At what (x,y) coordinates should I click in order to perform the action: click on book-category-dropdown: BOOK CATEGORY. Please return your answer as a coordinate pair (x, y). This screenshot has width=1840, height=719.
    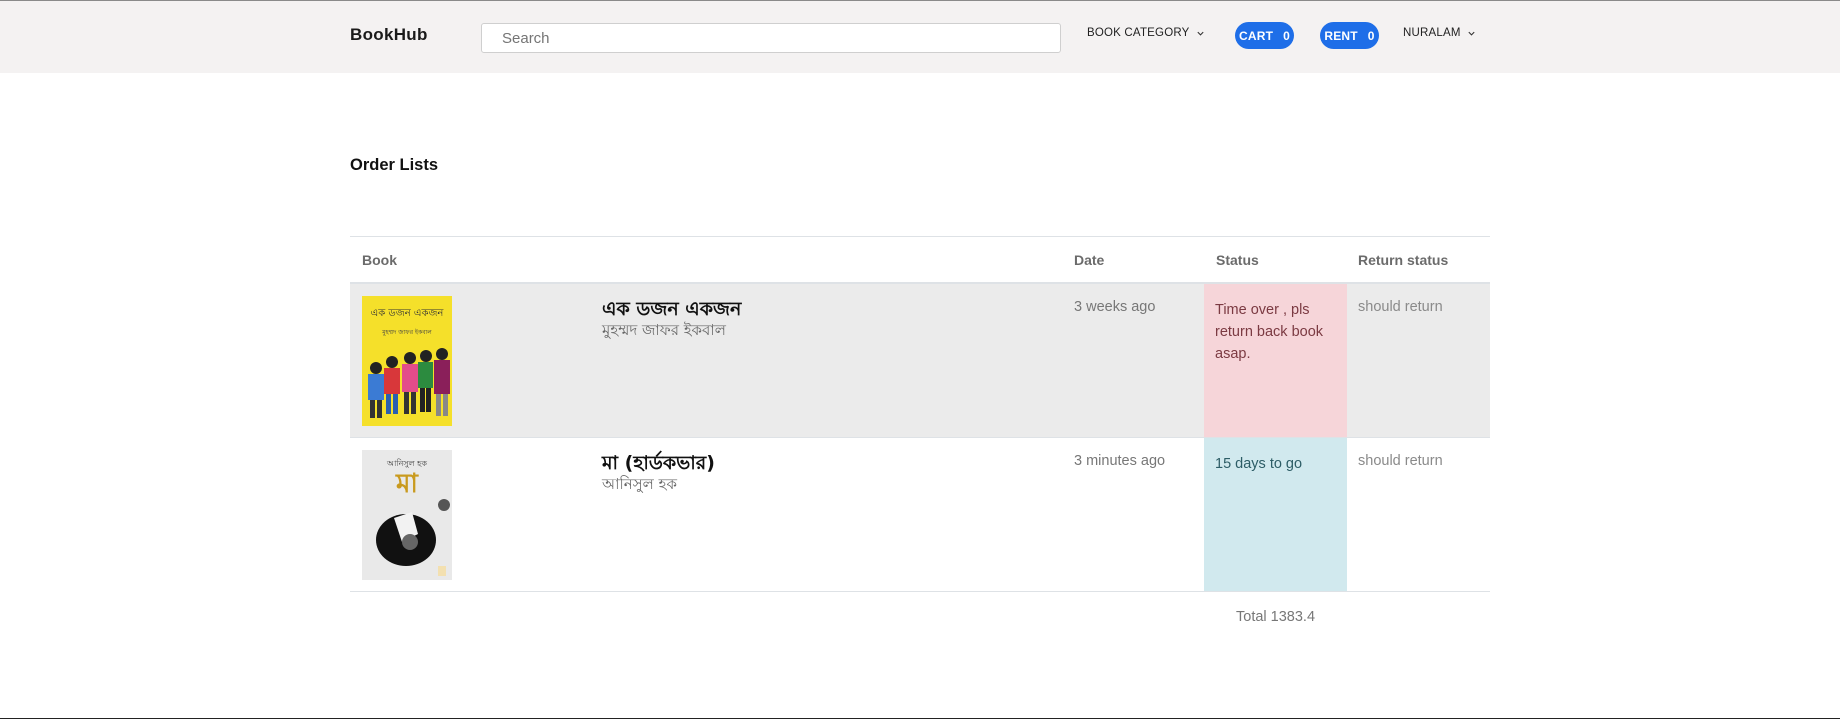
    Looking at the image, I should click on (1146, 33).